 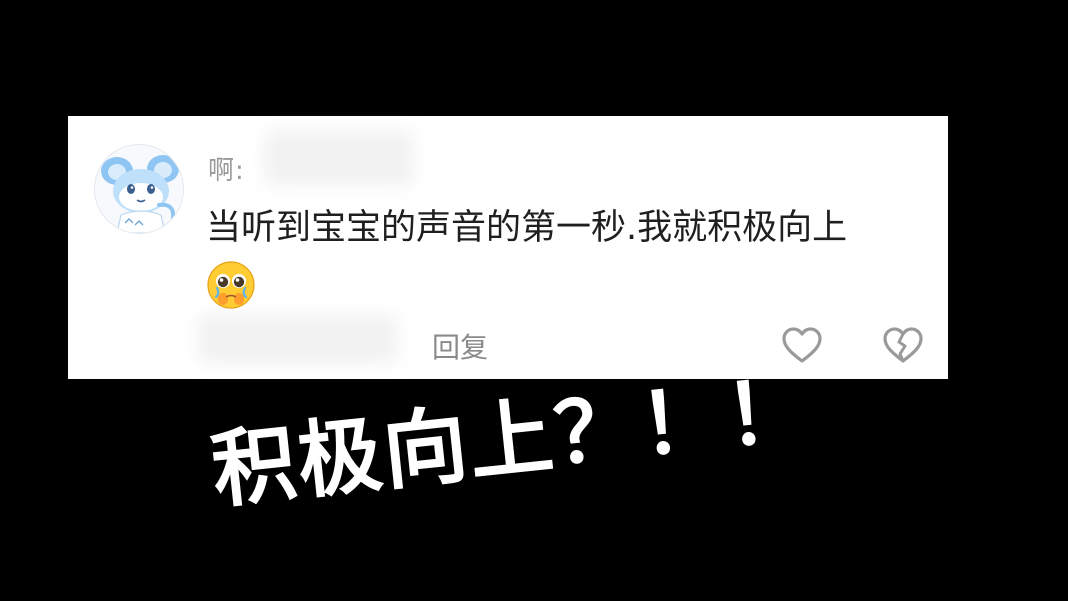 I want to click on comment-username: 啊:, so click(x=226, y=168).